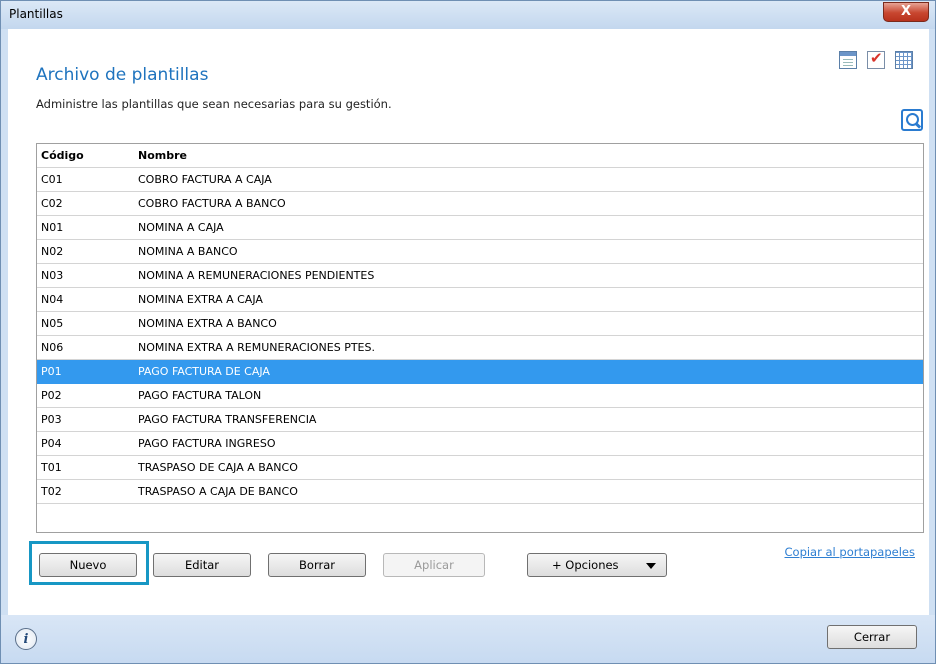  What do you see at coordinates (528, 299) in the screenshot?
I see `cell-name: NOMINA EXTRA A CAJA` at bounding box center [528, 299].